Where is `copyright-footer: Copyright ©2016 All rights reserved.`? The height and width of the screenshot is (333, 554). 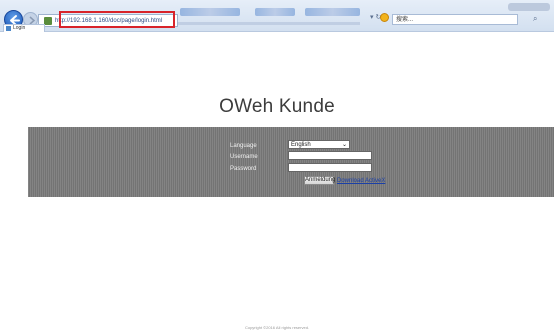 copyright-footer: Copyright ©2016 All rights reserved. is located at coordinates (277, 327).